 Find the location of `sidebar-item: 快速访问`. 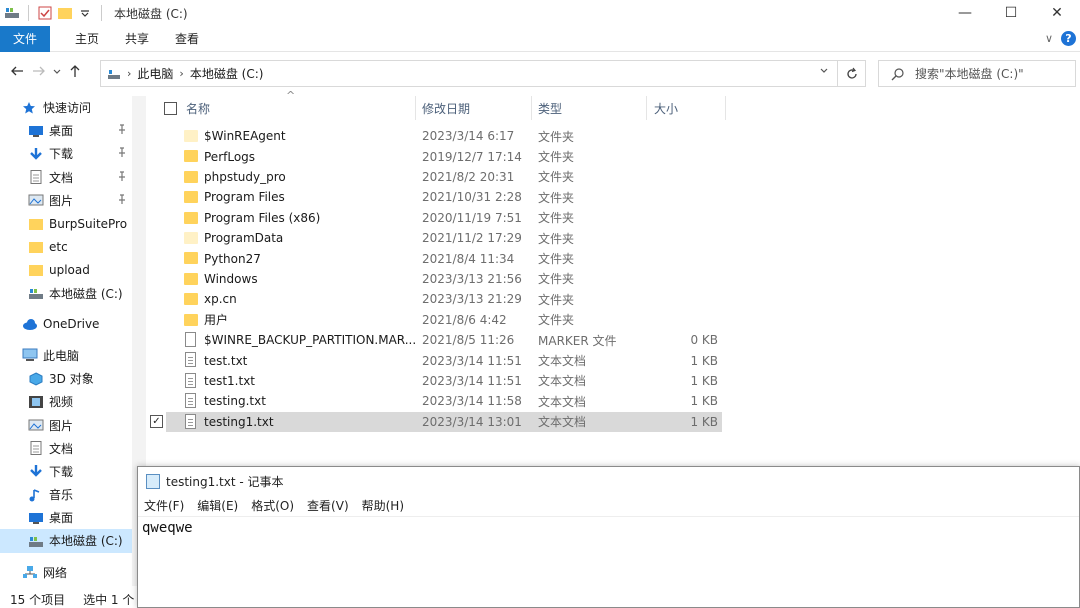

sidebar-item: 快速访问 is located at coordinates (66, 107).